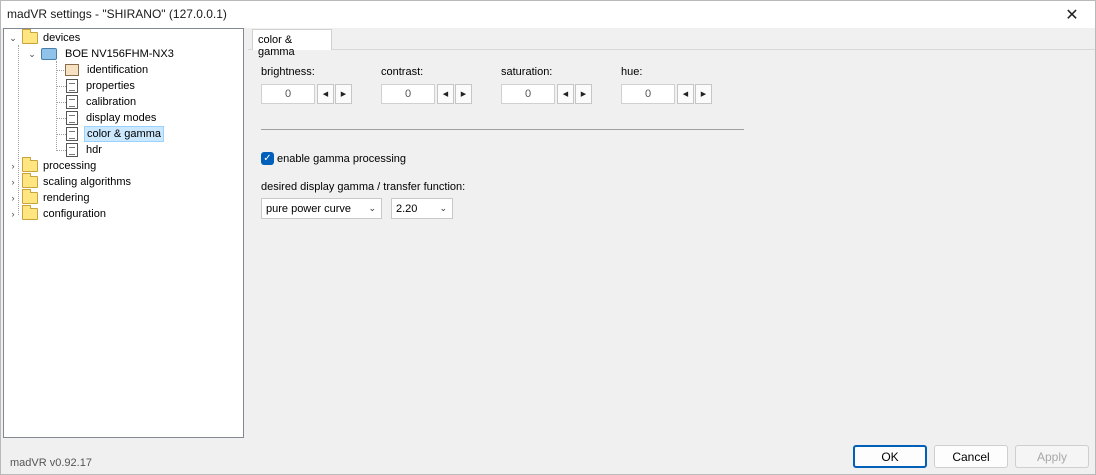  Describe the element at coordinates (422, 208) in the screenshot. I see `gamma-value-select: 2.20 ⌄` at that location.